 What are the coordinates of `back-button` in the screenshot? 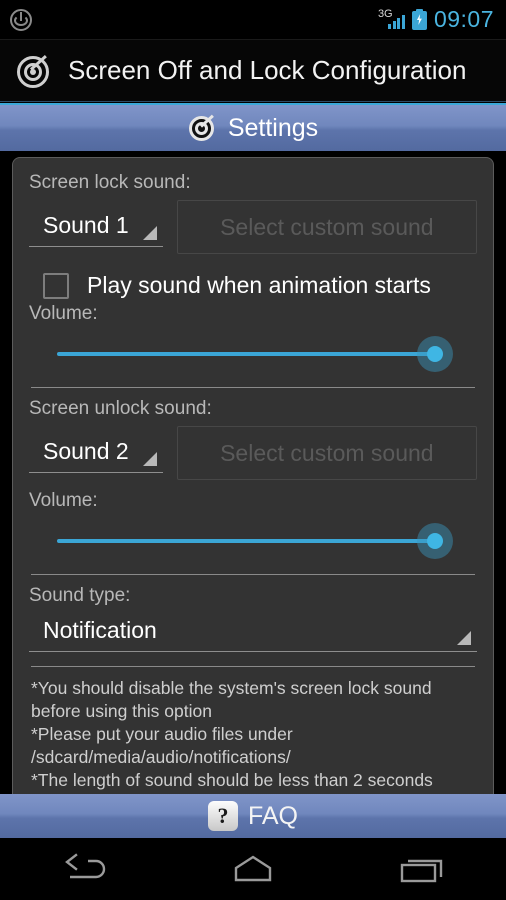 It's located at (84, 869).